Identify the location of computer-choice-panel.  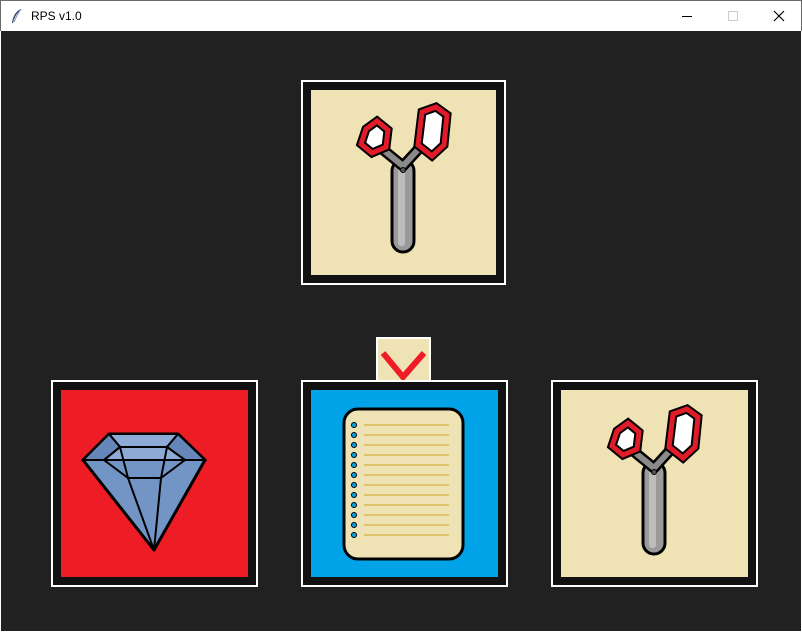
(403, 182).